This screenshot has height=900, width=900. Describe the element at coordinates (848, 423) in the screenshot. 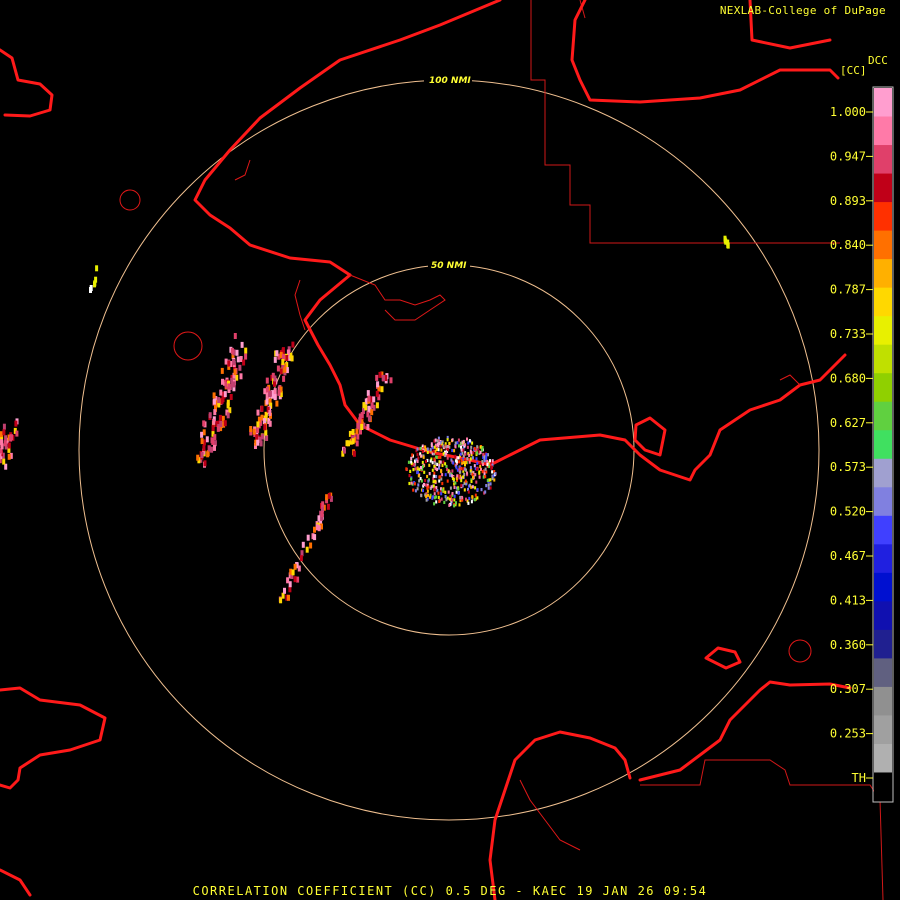

I see `colorbar-tick-label: 0.627` at that location.